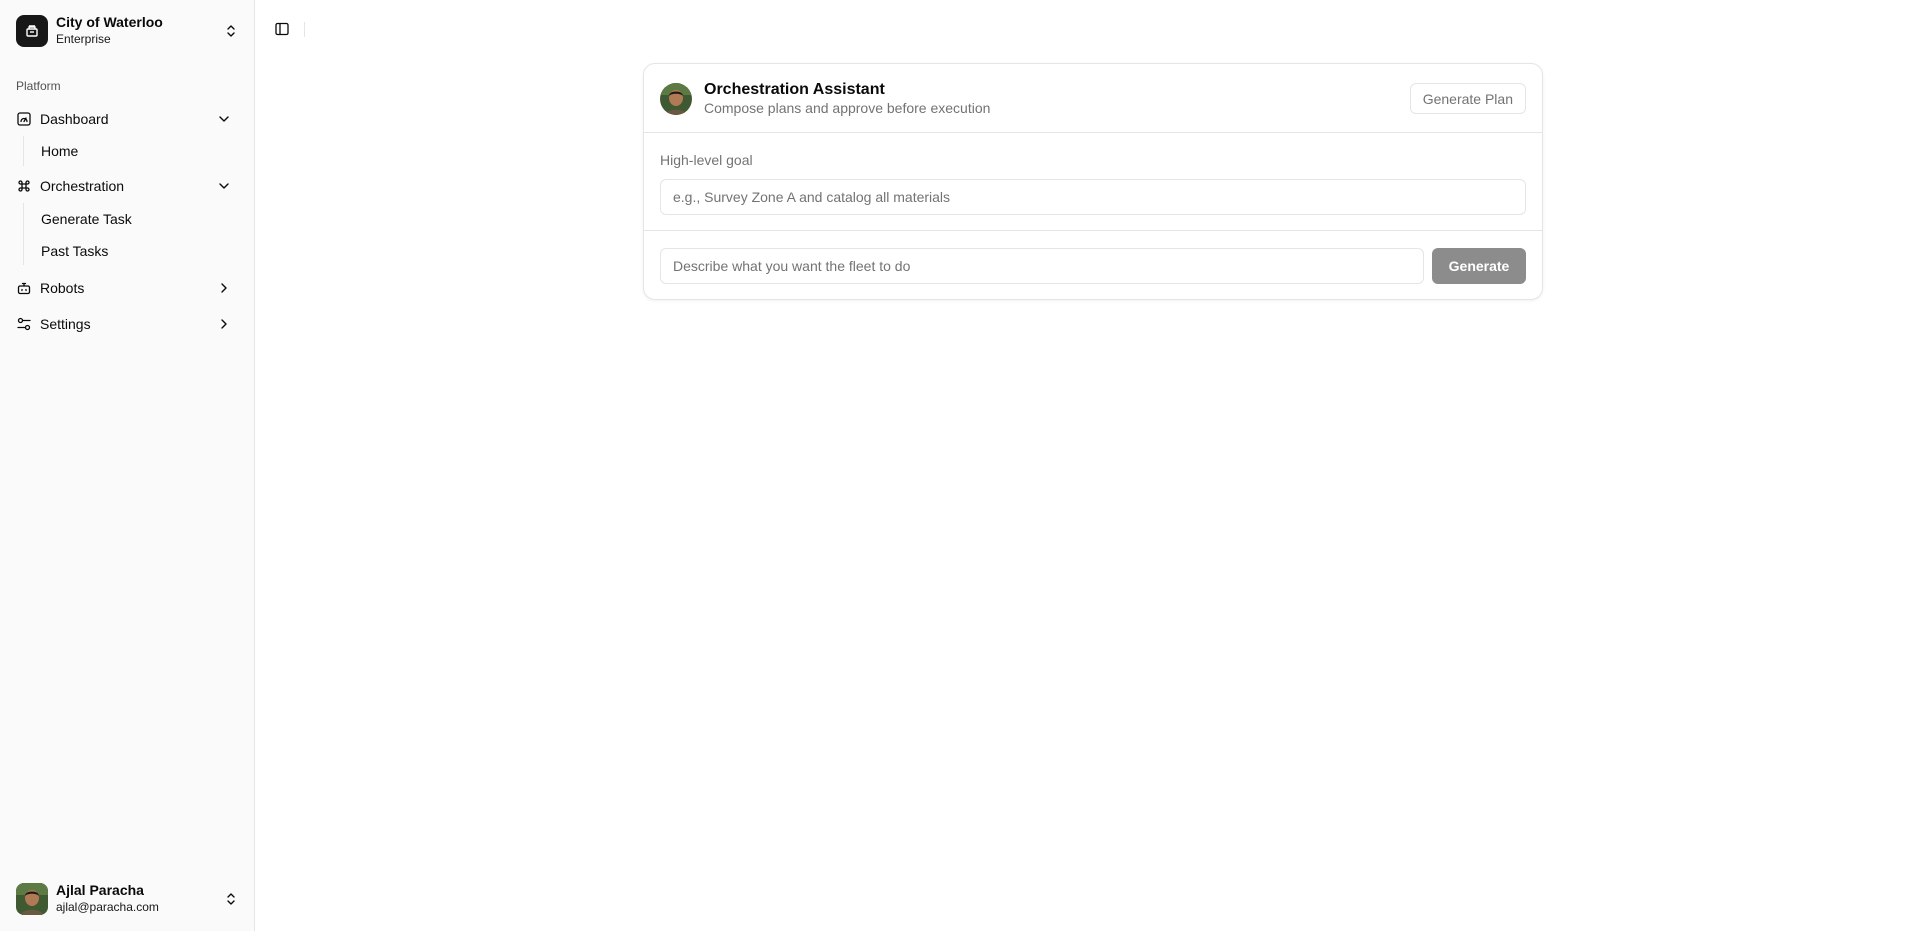 The image size is (1920, 931). Describe the element at coordinates (124, 324) in the screenshot. I see `sidebar-item-settings: Settings` at that location.